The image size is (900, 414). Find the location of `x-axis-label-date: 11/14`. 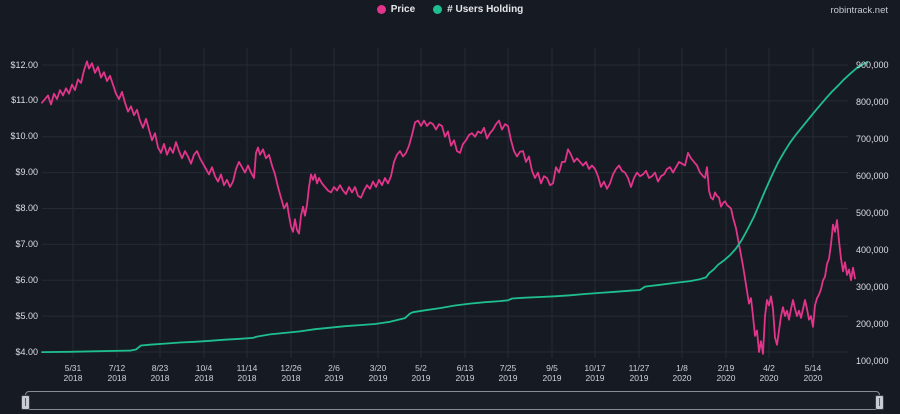

x-axis-label-date: 11/14 is located at coordinates (247, 368).